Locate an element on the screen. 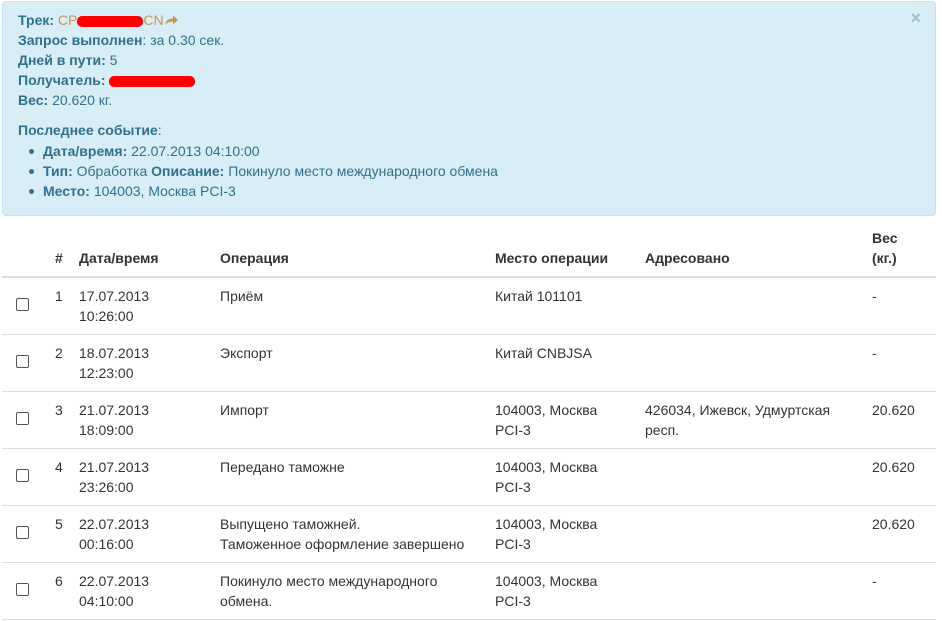 Image resolution: width=942 pixels, height=621 pixels. row-operation: Передано таможне is located at coordinates (357, 477).